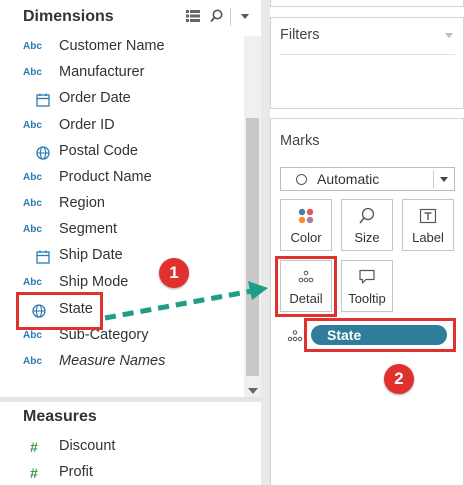  I want to click on circle-mark-icon, so click(301, 179).